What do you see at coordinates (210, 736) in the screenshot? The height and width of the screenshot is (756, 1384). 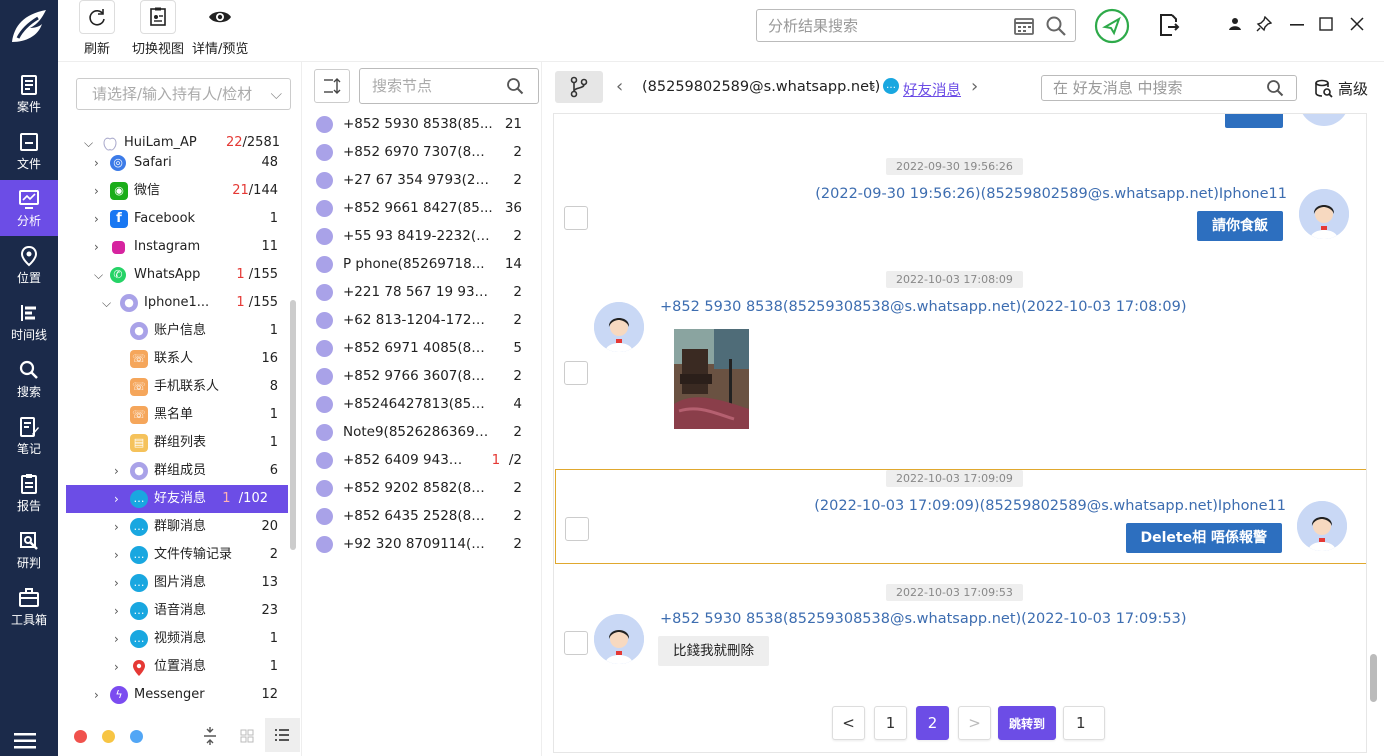 I see `collapse-icon` at bounding box center [210, 736].